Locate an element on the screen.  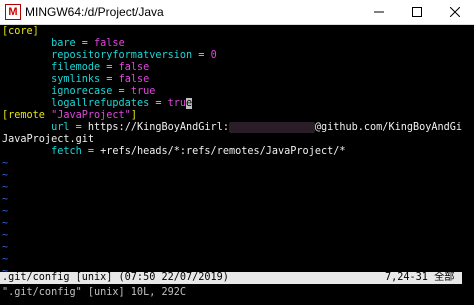
config-key: repositoryformatversion is located at coordinates (122, 55).